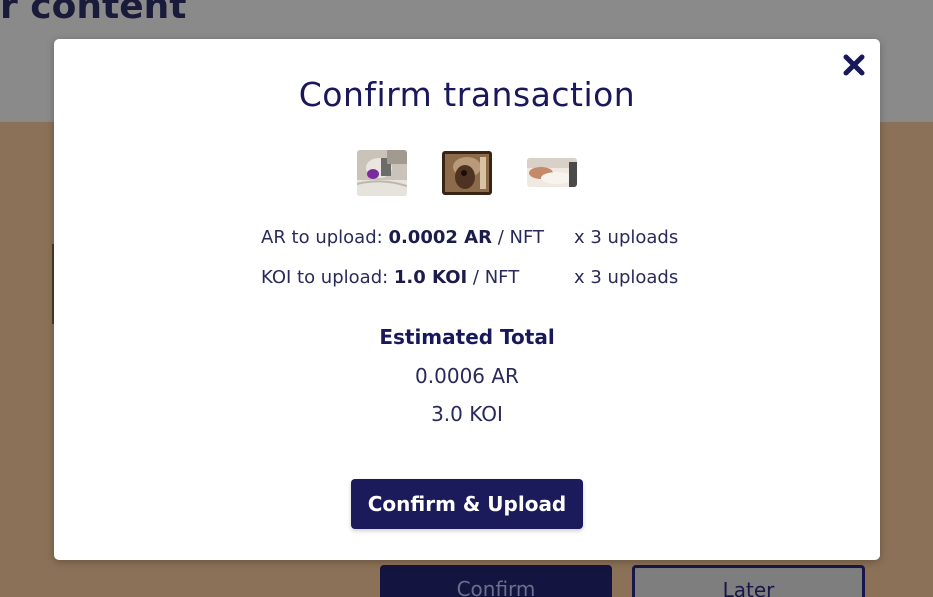  What do you see at coordinates (467, 504) in the screenshot?
I see `confirm-upload-button: Confirm & Upload` at bounding box center [467, 504].